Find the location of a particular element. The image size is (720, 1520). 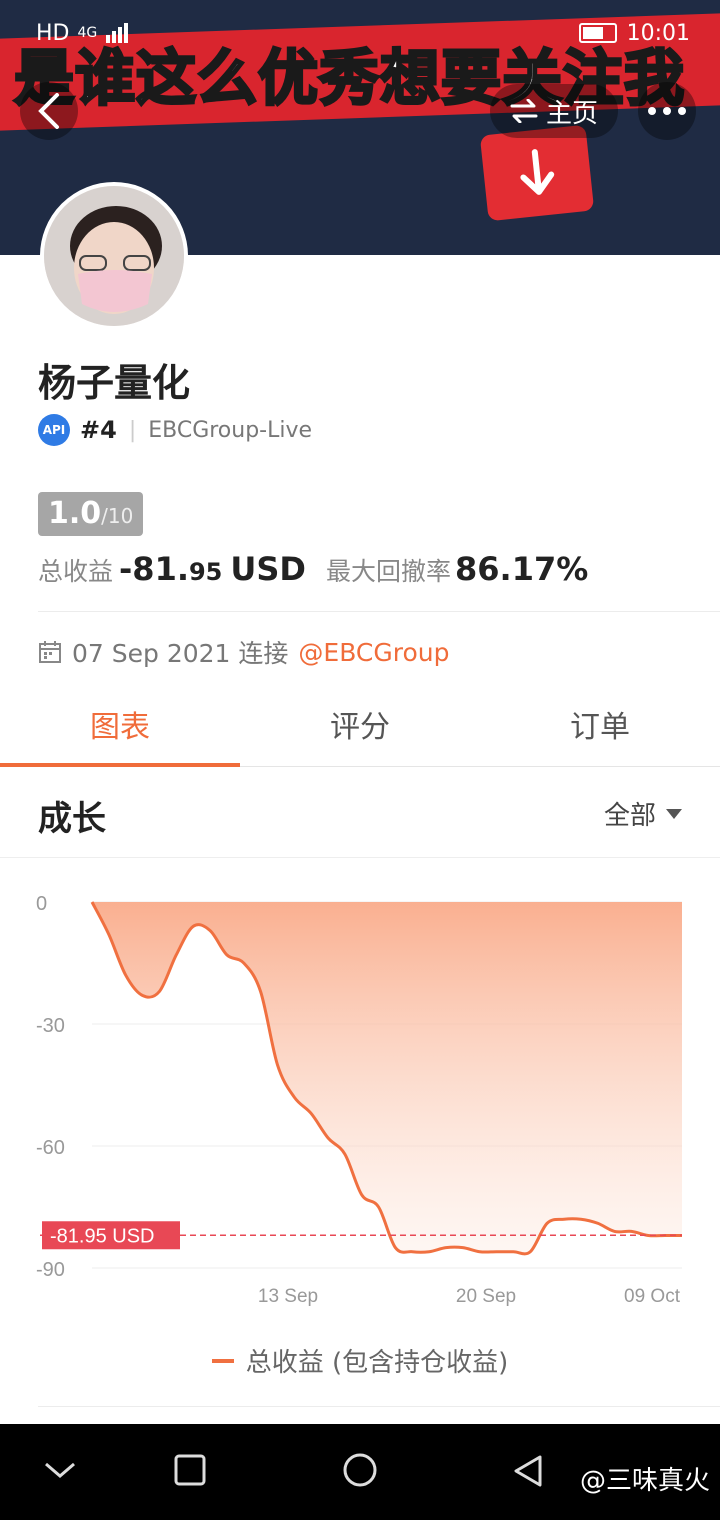

score-max: /10 is located at coordinates (117, 516).